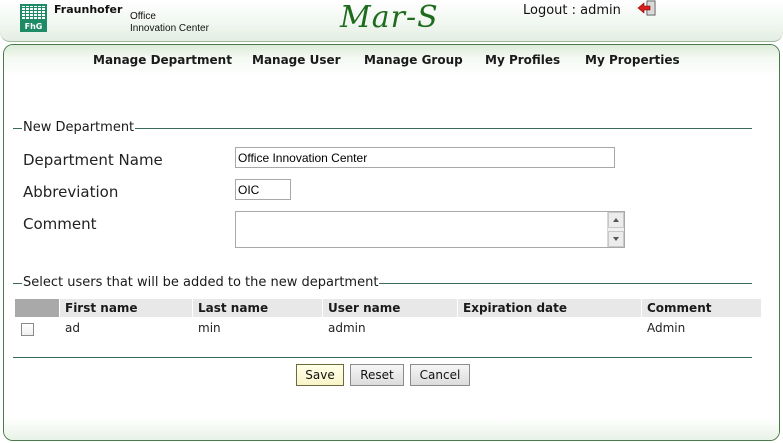  What do you see at coordinates (27, 329) in the screenshot?
I see `user-row-checkbox` at bounding box center [27, 329].